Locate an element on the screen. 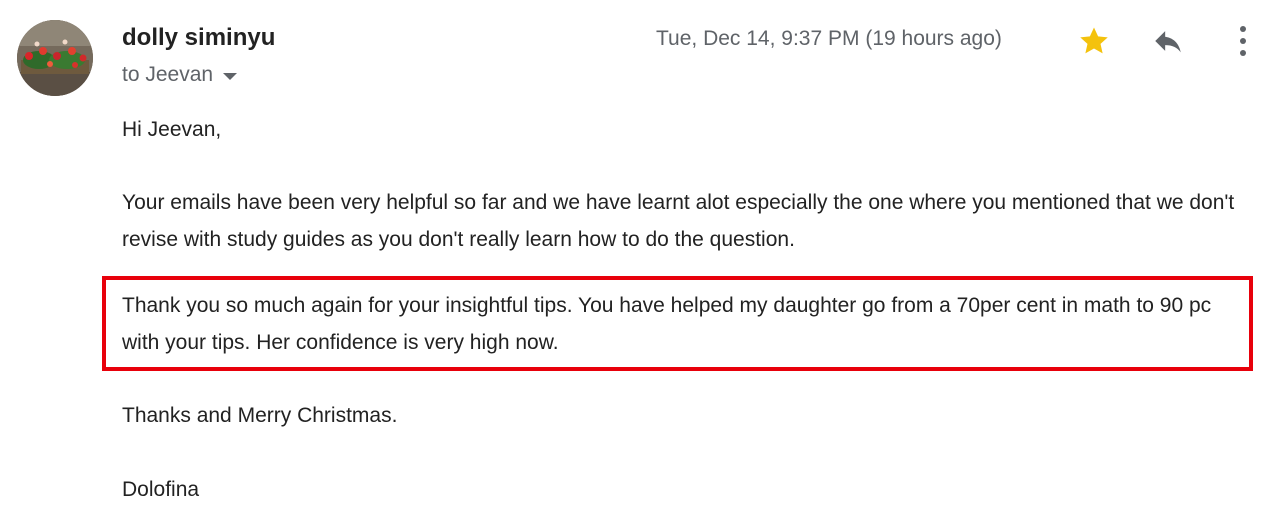  sender-name: dolly siminyu is located at coordinates (199, 37).